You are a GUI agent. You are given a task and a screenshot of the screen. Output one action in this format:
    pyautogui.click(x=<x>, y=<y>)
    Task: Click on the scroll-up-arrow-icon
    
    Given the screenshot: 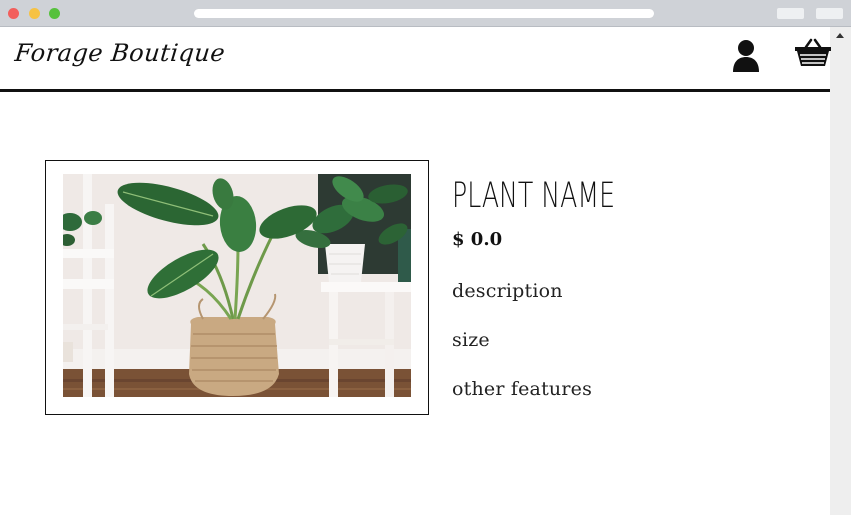 What is the action you would take?
    pyautogui.click(x=840, y=35)
    